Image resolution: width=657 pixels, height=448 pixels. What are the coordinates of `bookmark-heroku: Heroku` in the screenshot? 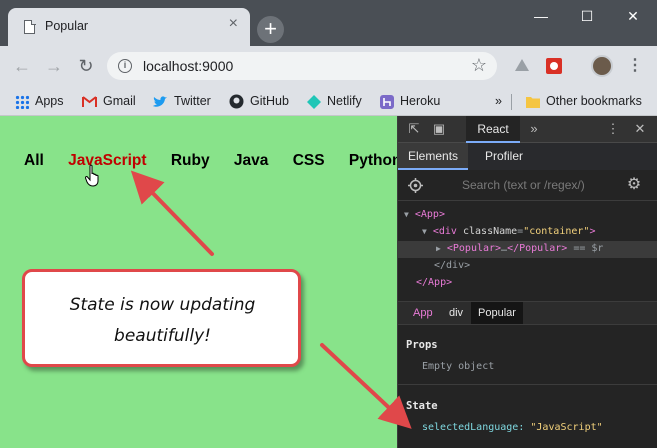 It's located at (410, 101).